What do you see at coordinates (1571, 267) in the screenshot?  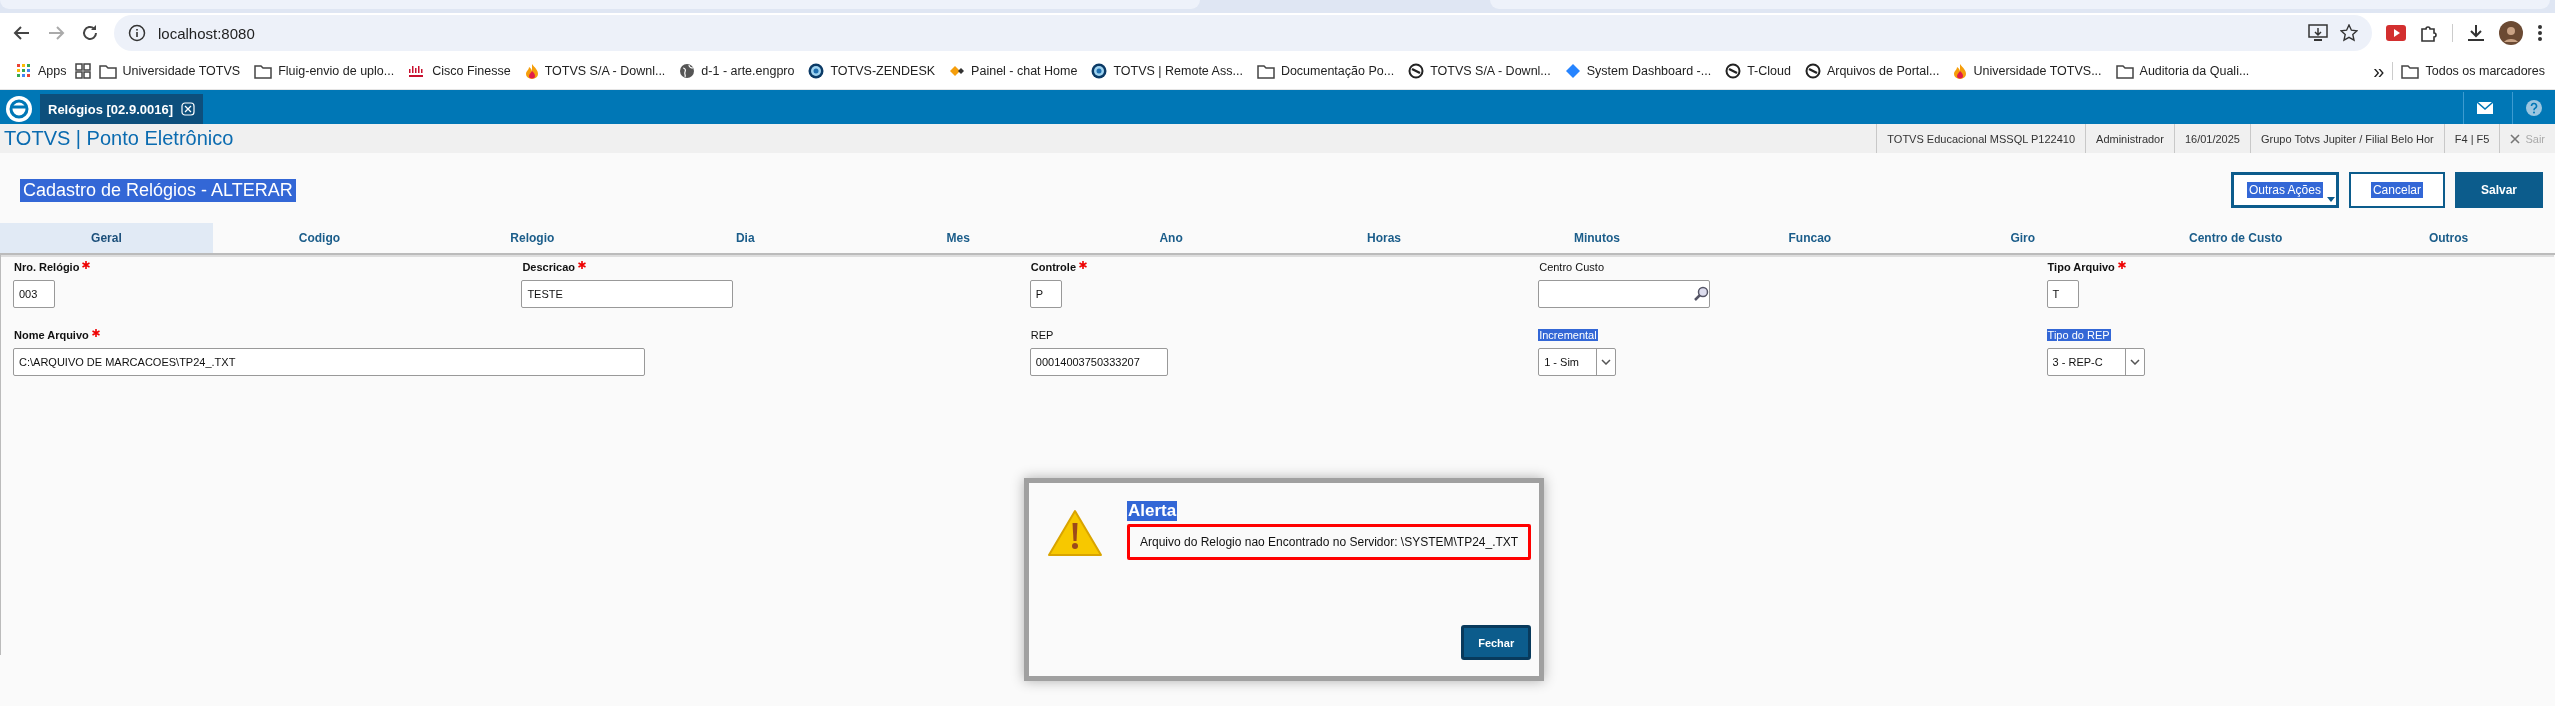 I see `field-label: Centro Custo` at bounding box center [1571, 267].